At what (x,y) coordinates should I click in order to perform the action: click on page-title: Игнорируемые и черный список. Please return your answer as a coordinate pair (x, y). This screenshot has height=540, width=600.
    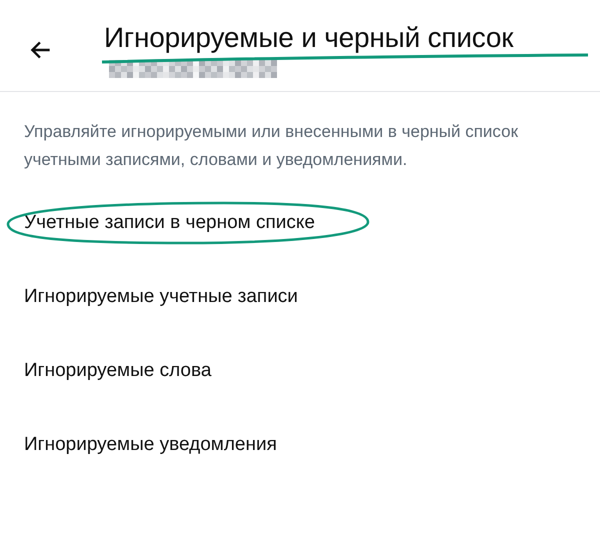
    Looking at the image, I should click on (309, 38).